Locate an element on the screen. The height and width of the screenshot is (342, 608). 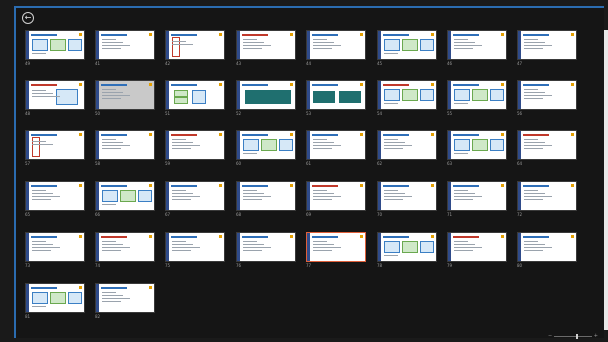
slide-number: 48 is located at coordinates (28, 113).